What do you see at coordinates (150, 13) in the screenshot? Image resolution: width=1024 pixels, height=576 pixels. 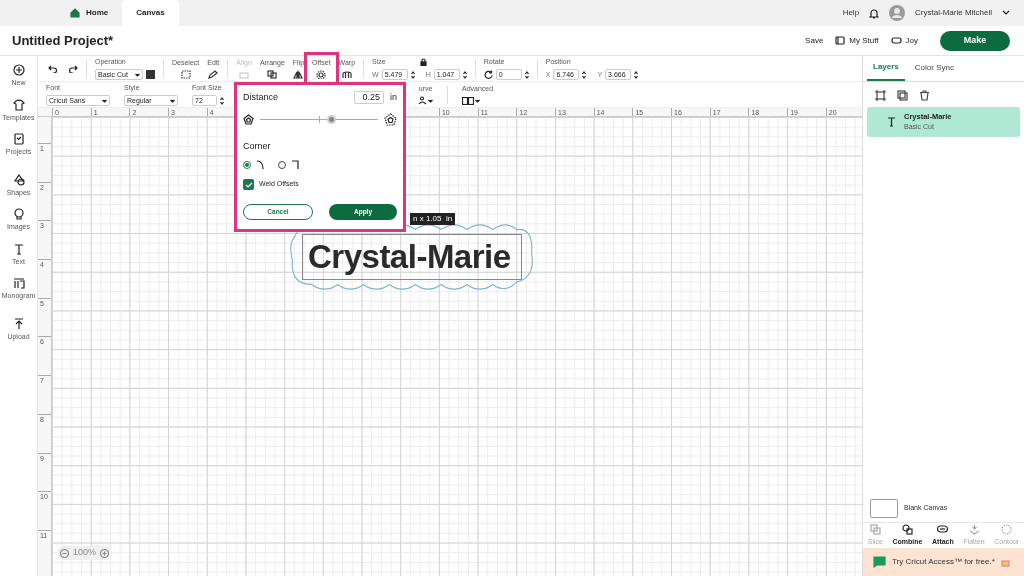 I see `top-tab: Canvas` at bounding box center [150, 13].